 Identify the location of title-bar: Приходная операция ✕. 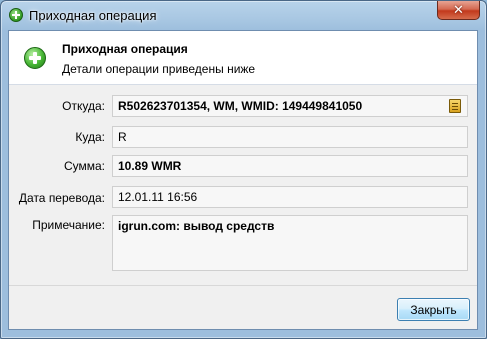
(243, 15).